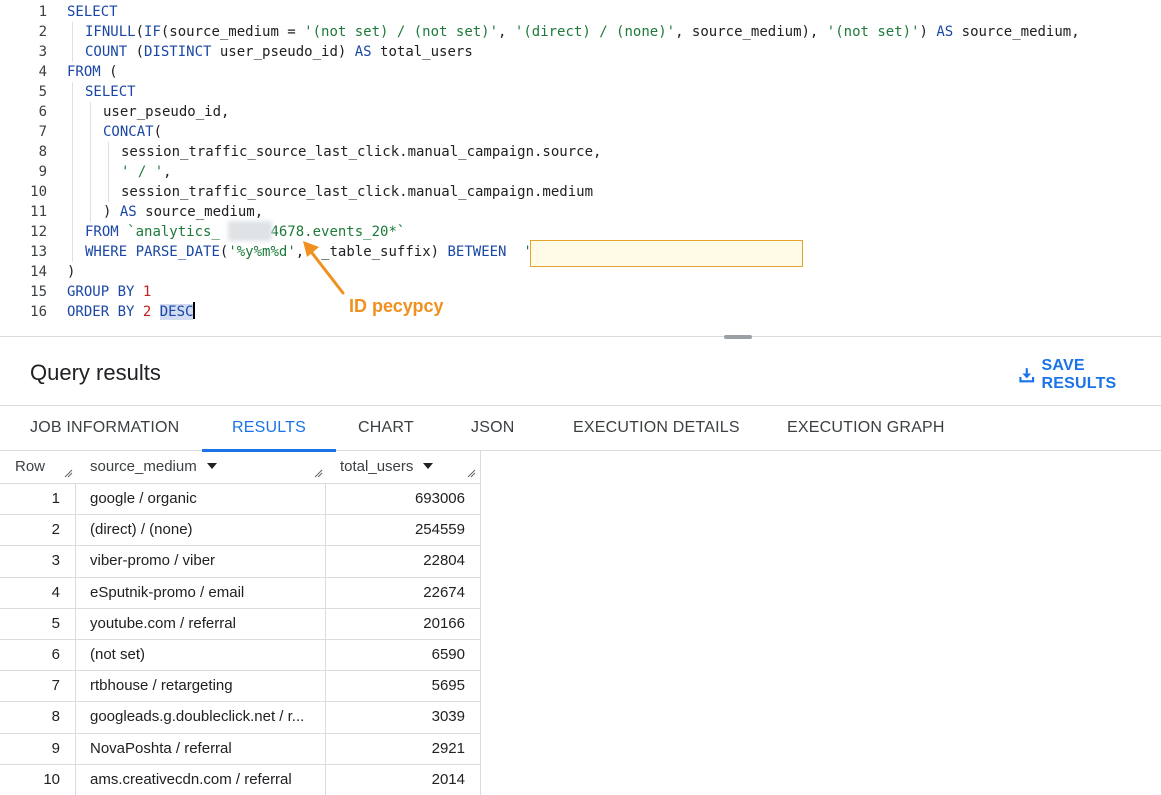 The width and height of the screenshot is (1161, 795). I want to click on row-number: 7, so click(55, 686).